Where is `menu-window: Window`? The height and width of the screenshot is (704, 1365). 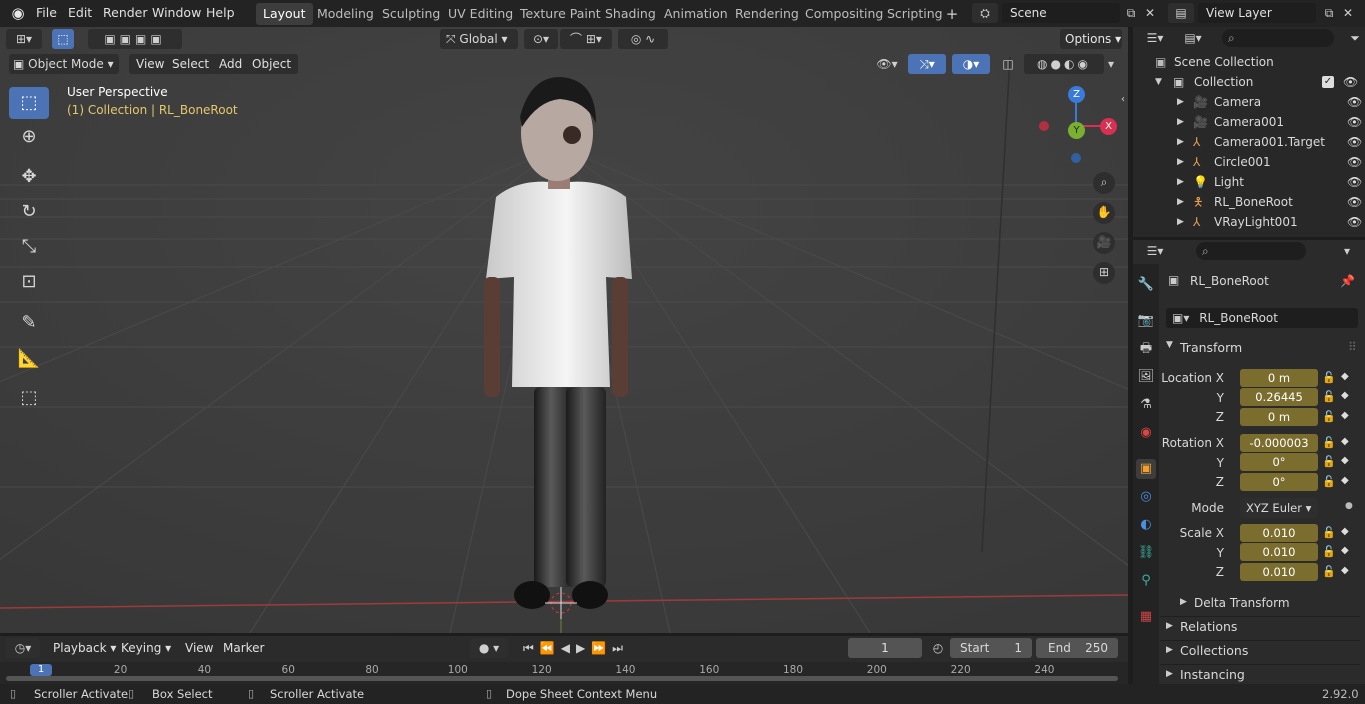 menu-window: Window is located at coordinates (176, 13).